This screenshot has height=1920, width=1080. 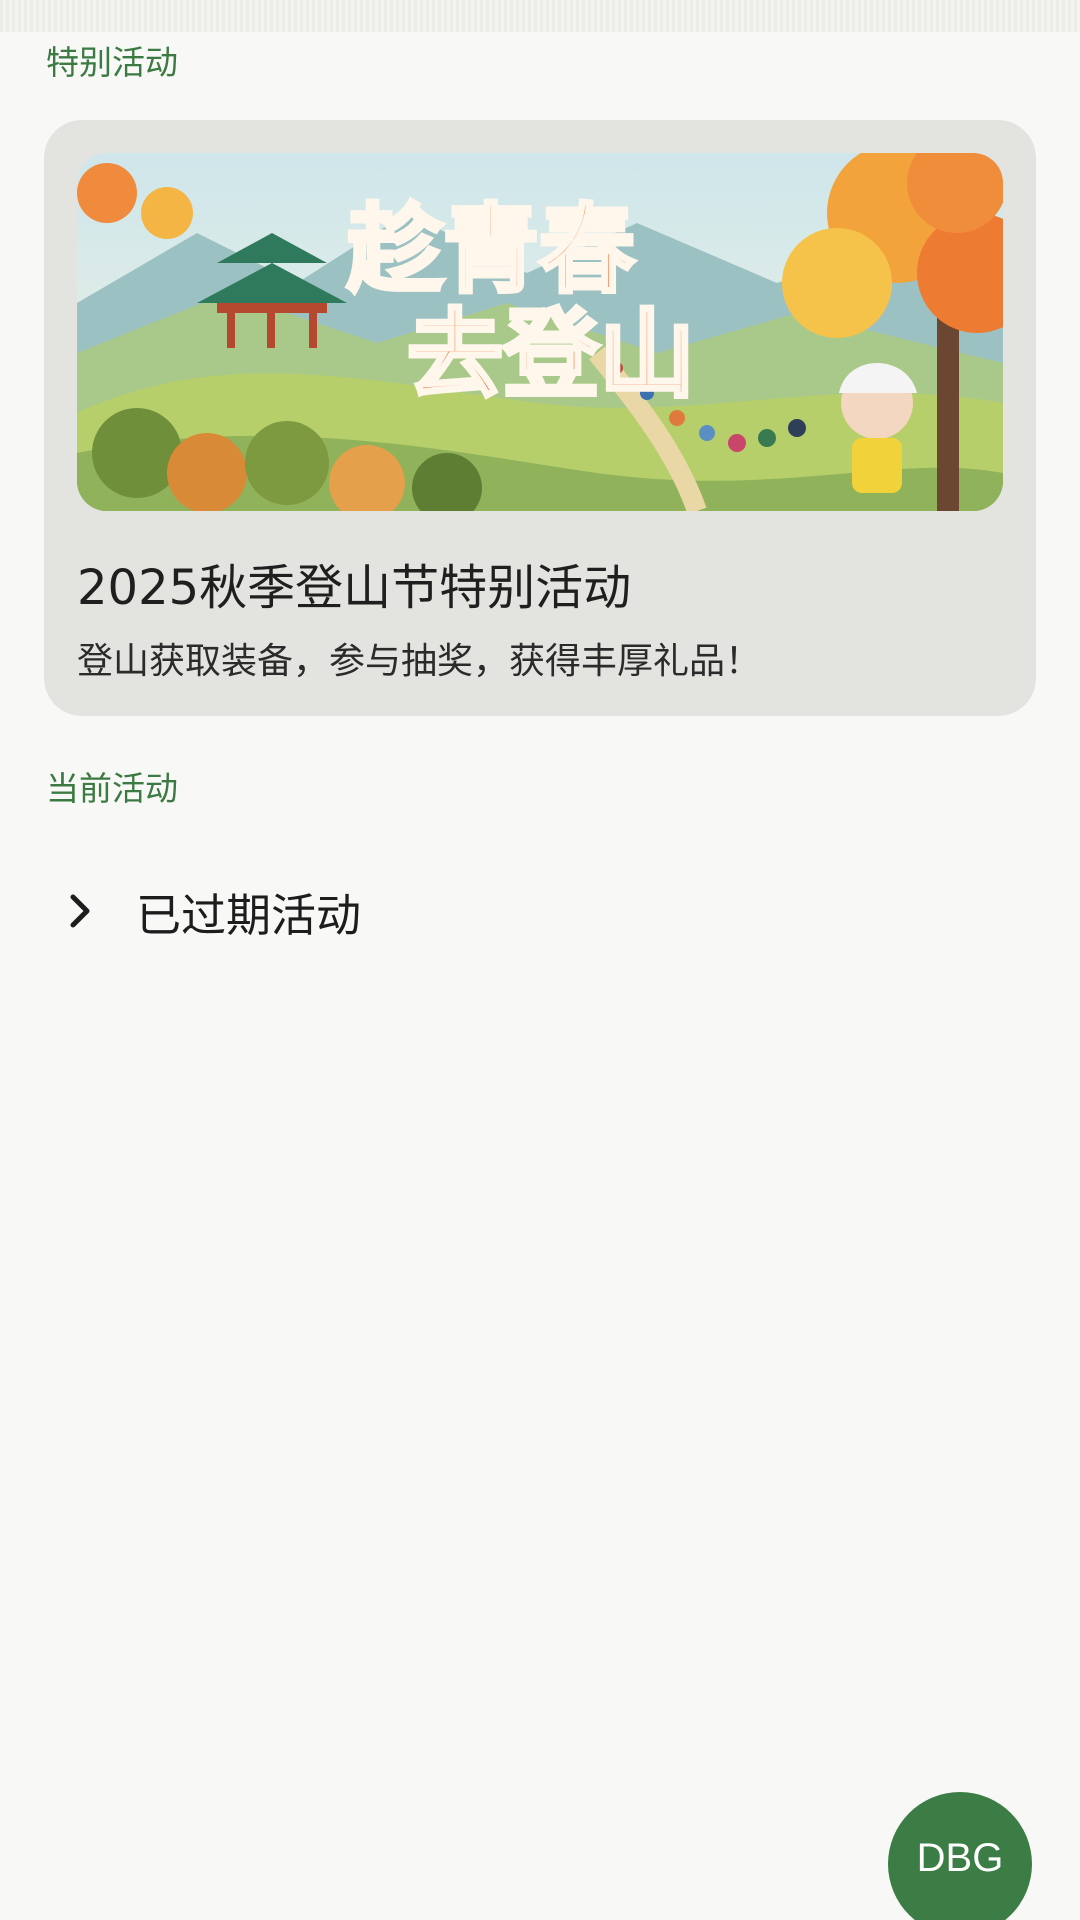 I want to click on section-title-special: 特别活动, so click(x=112, y=62).